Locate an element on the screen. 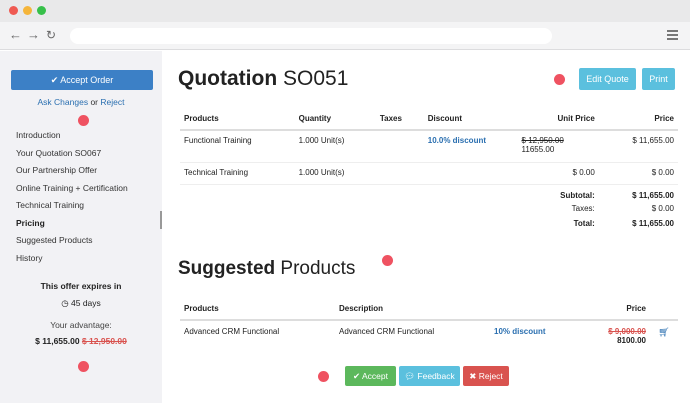 The image size is (690, 403). comment-icon: 💬︎ is located at coordinates (410, 376).